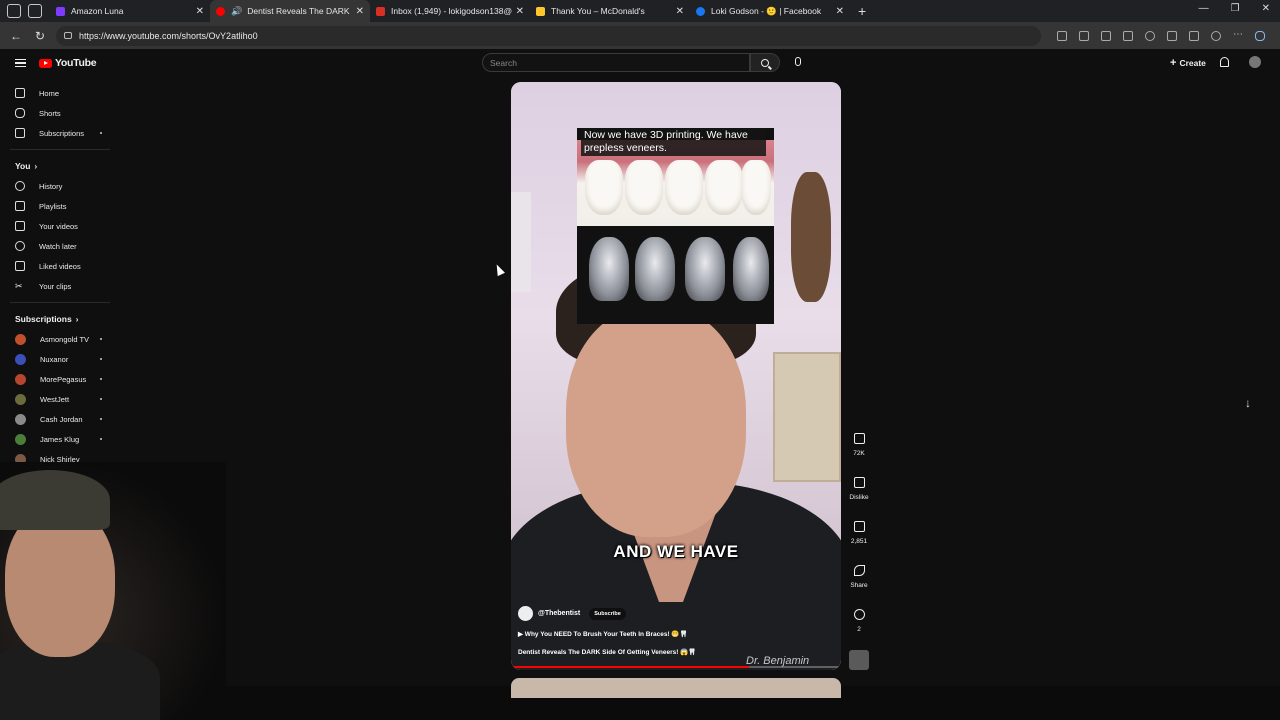 This screenshot has width=1280, height=720. Describe the element at coordinates (60, 399) in the screenshot. I see `sidebar-channel-item: WestJett` at that location.